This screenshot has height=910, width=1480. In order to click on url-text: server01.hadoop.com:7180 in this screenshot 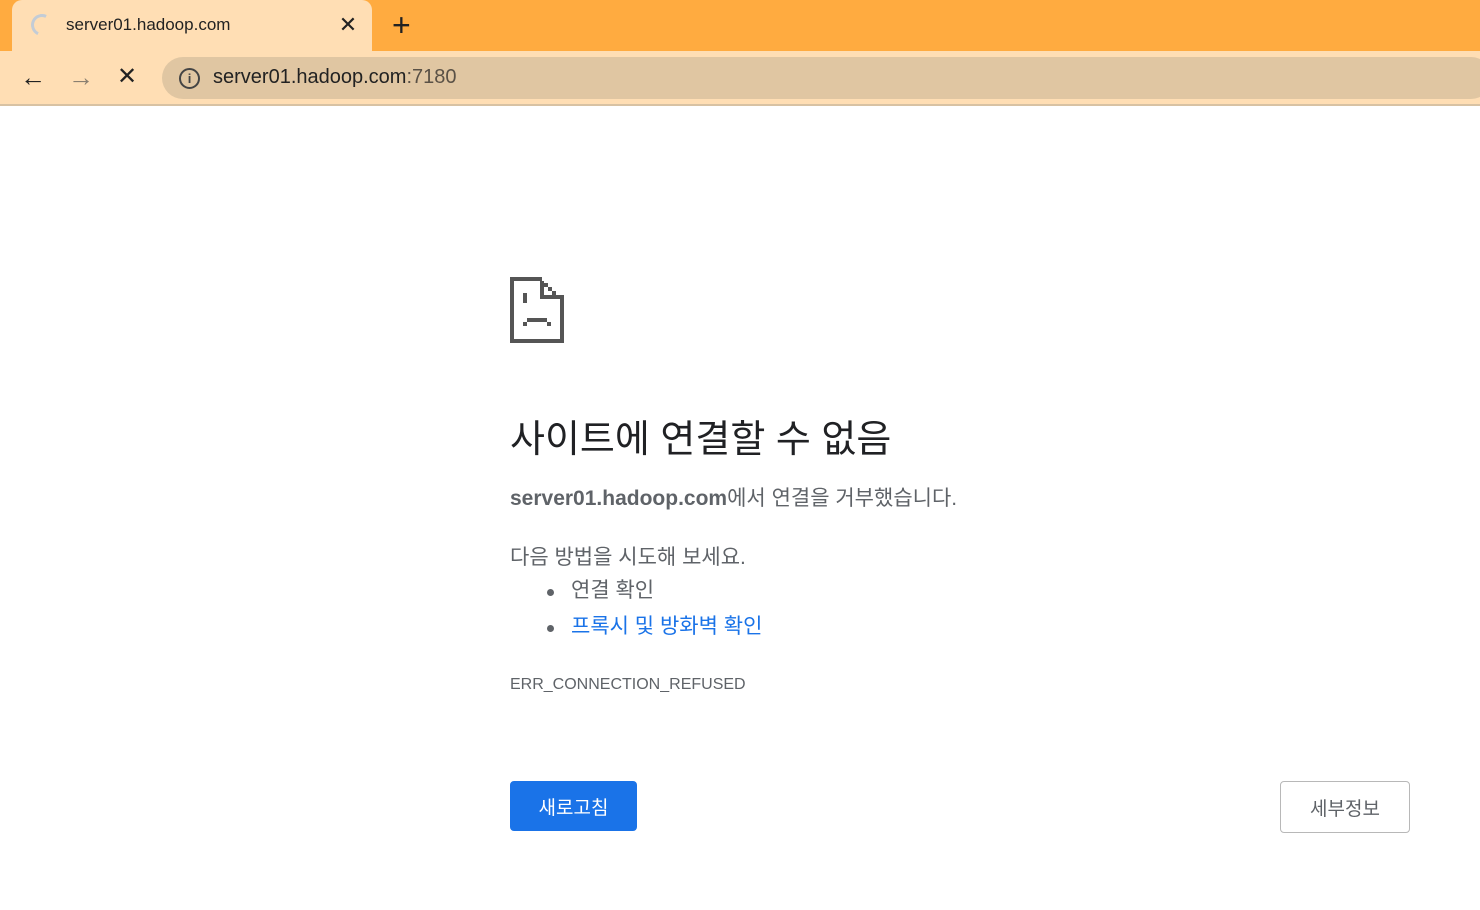, I will do `click(335, 77)`.